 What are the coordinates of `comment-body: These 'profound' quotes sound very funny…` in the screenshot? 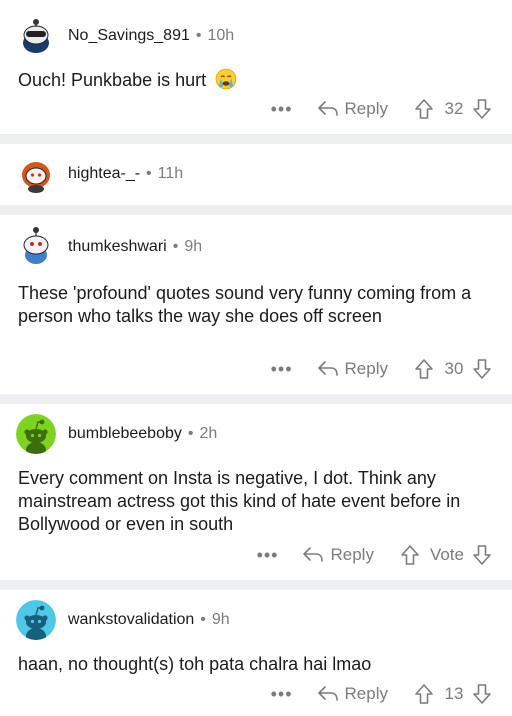 It's located at (245, 304).